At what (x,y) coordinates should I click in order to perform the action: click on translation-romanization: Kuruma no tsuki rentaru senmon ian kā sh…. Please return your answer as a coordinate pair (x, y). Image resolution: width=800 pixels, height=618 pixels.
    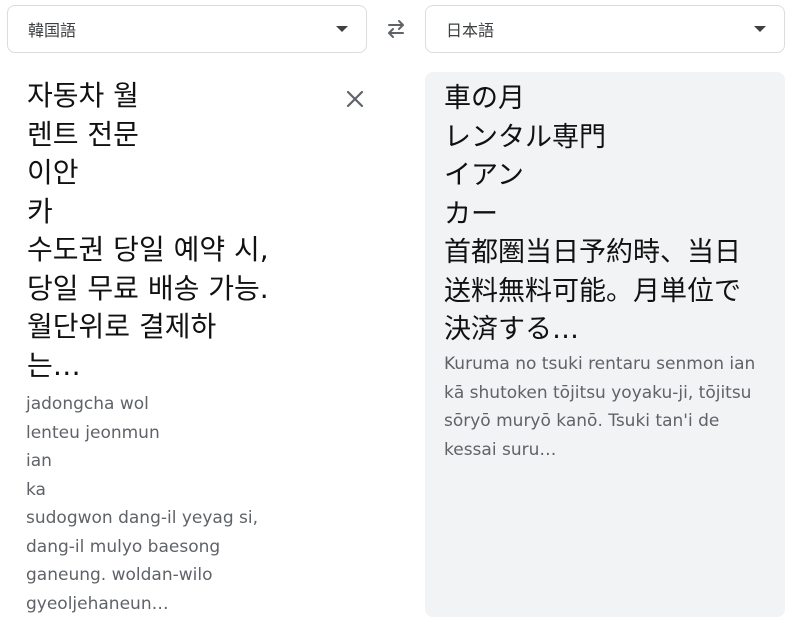
    Looking at the image, I should click on (600, 407).